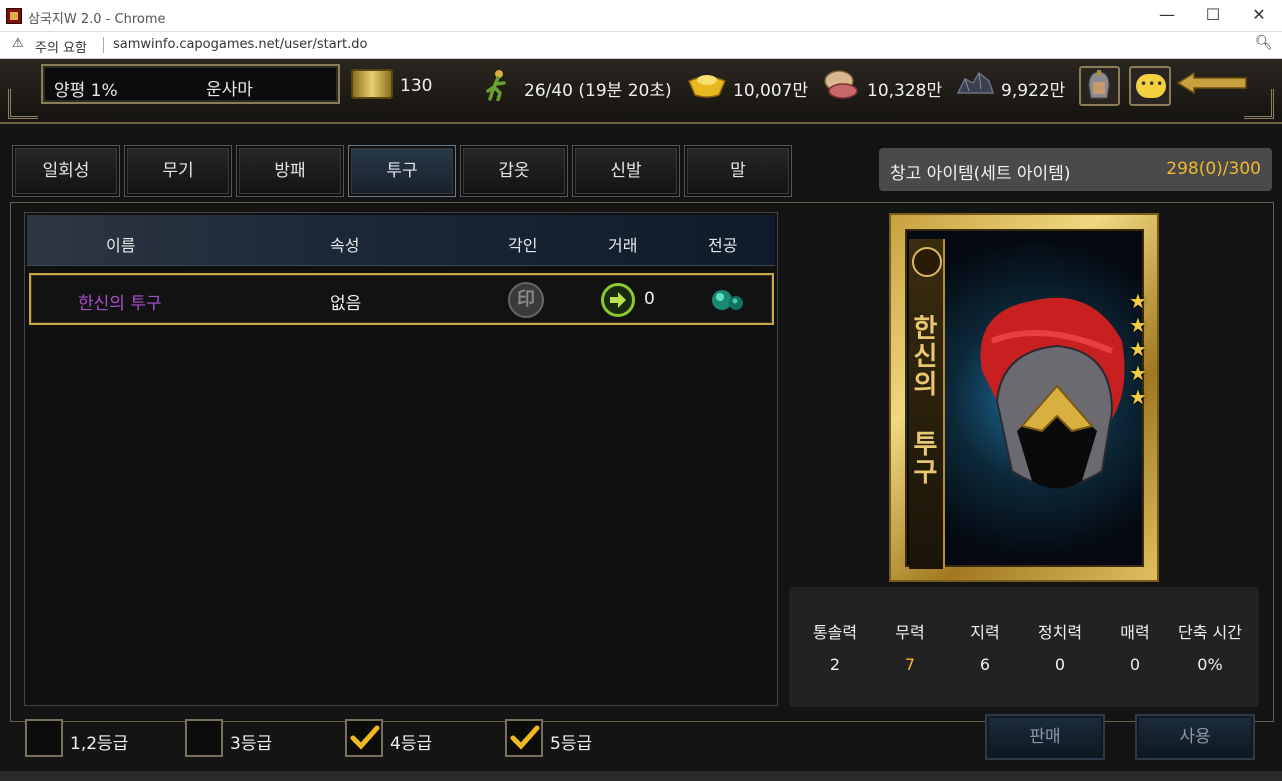  I want to click on player-info-box: 양평 1% 운사마, so click(190, 84).